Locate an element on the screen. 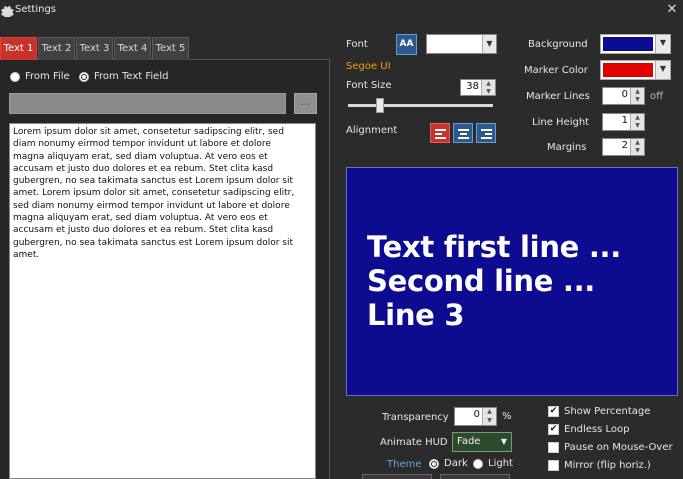 The image size is (683, 479). alignment-label: Alignment is located at coordinates (372, 130).